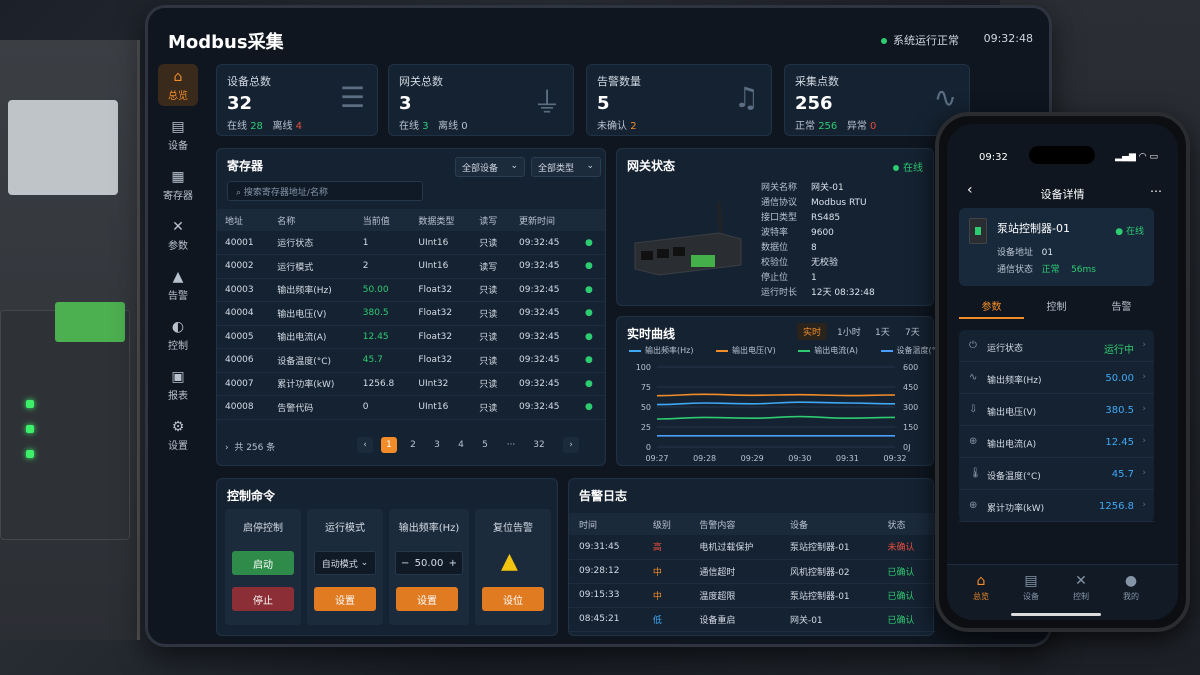  I want to click on gateway-info-row: 网关名称 网关-01, so click(818, 188).